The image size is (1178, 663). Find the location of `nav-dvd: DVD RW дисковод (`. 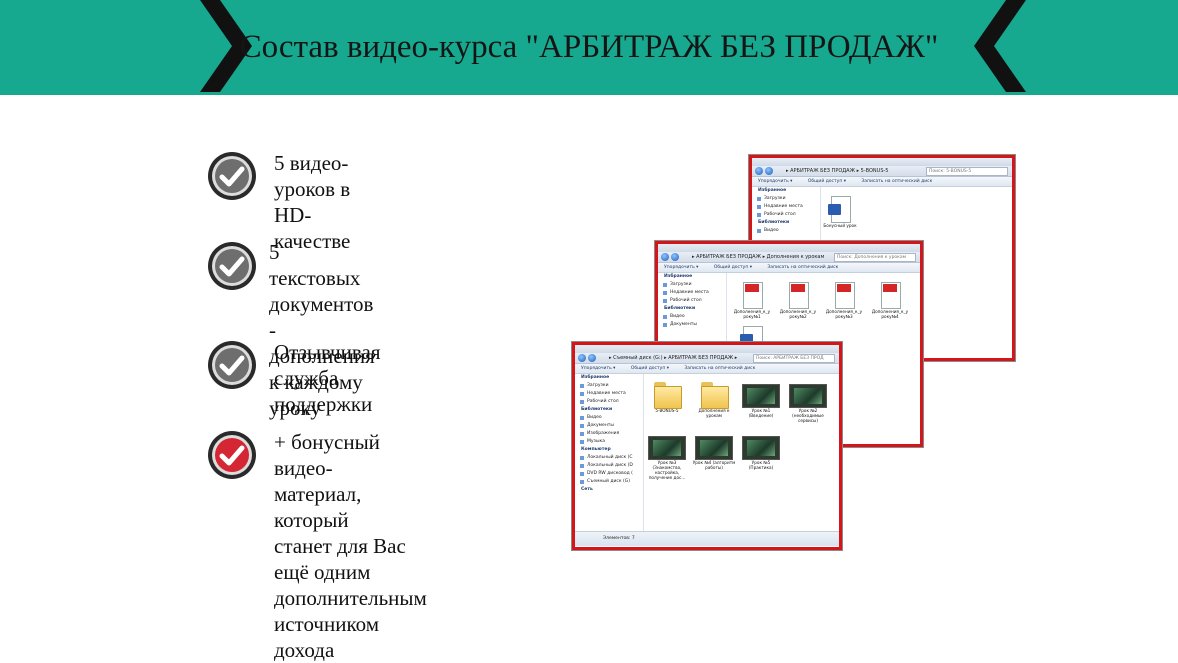

nav-dvd: DVD RW дисковод ( is located at coordinates (609, 474).